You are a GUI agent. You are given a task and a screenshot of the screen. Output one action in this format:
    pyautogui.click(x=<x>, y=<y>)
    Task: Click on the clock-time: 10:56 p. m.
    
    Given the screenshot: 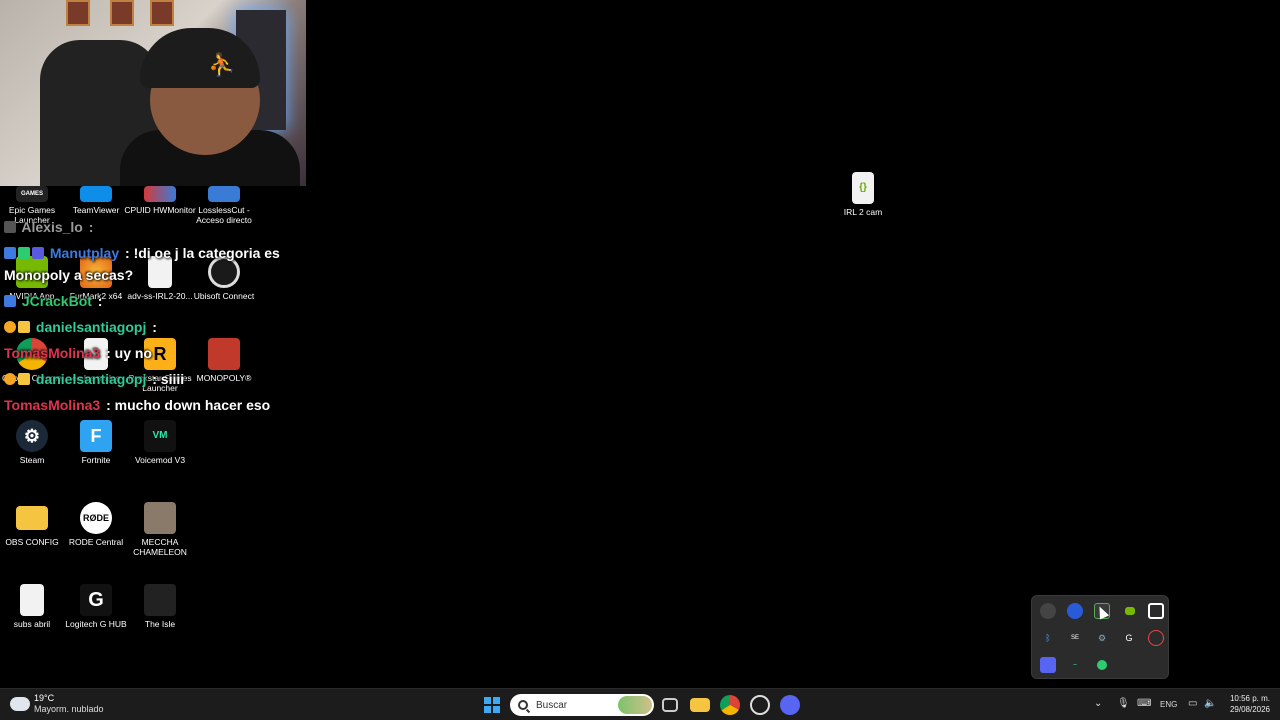 What is the action you would take?
    pyautogui.click(x=1249, y=698)
    